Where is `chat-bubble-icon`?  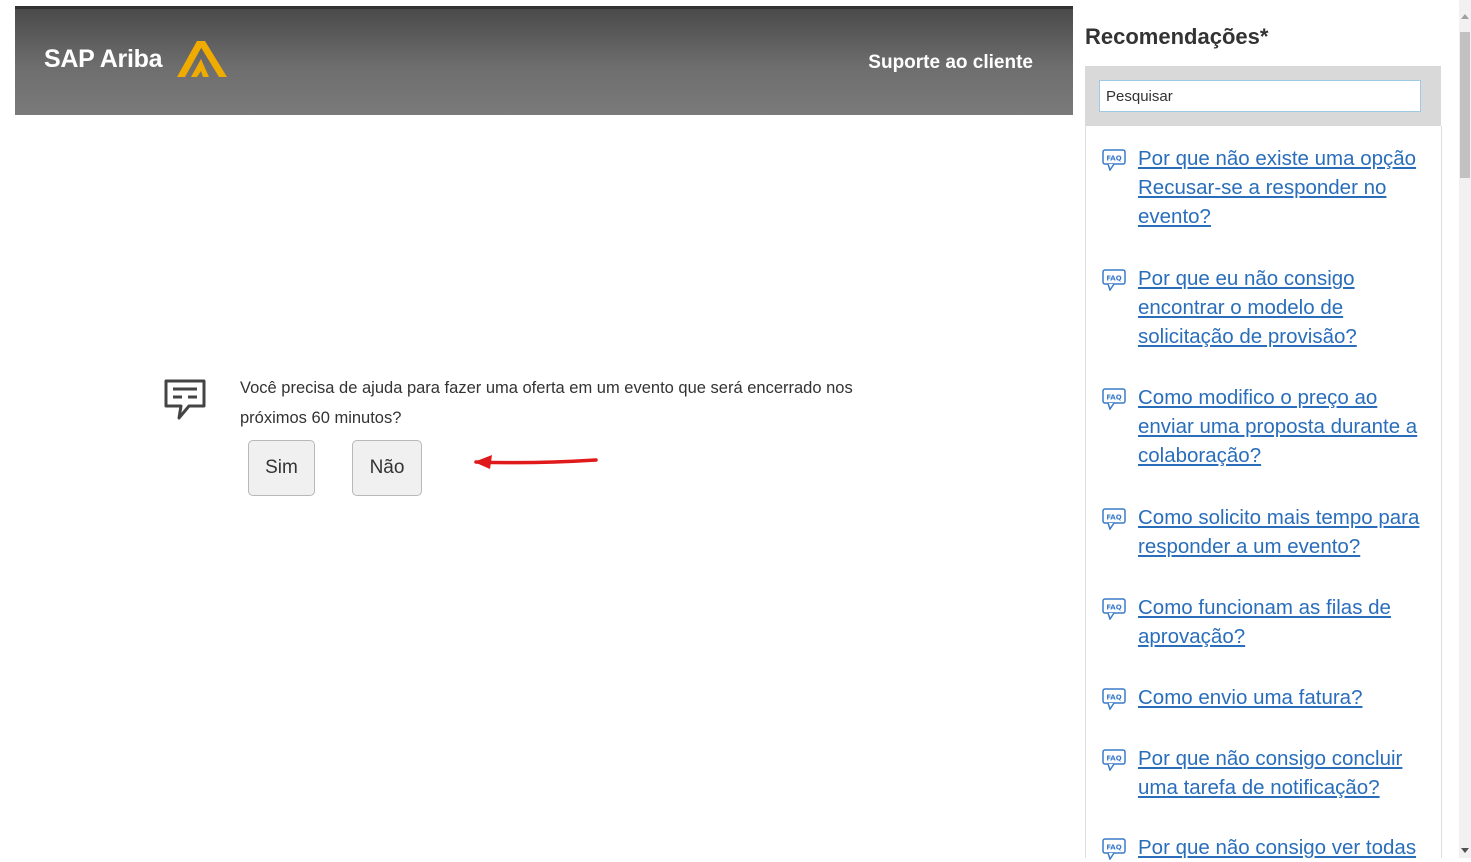
chat-bubble-icon is located at coordinates (185, 399).